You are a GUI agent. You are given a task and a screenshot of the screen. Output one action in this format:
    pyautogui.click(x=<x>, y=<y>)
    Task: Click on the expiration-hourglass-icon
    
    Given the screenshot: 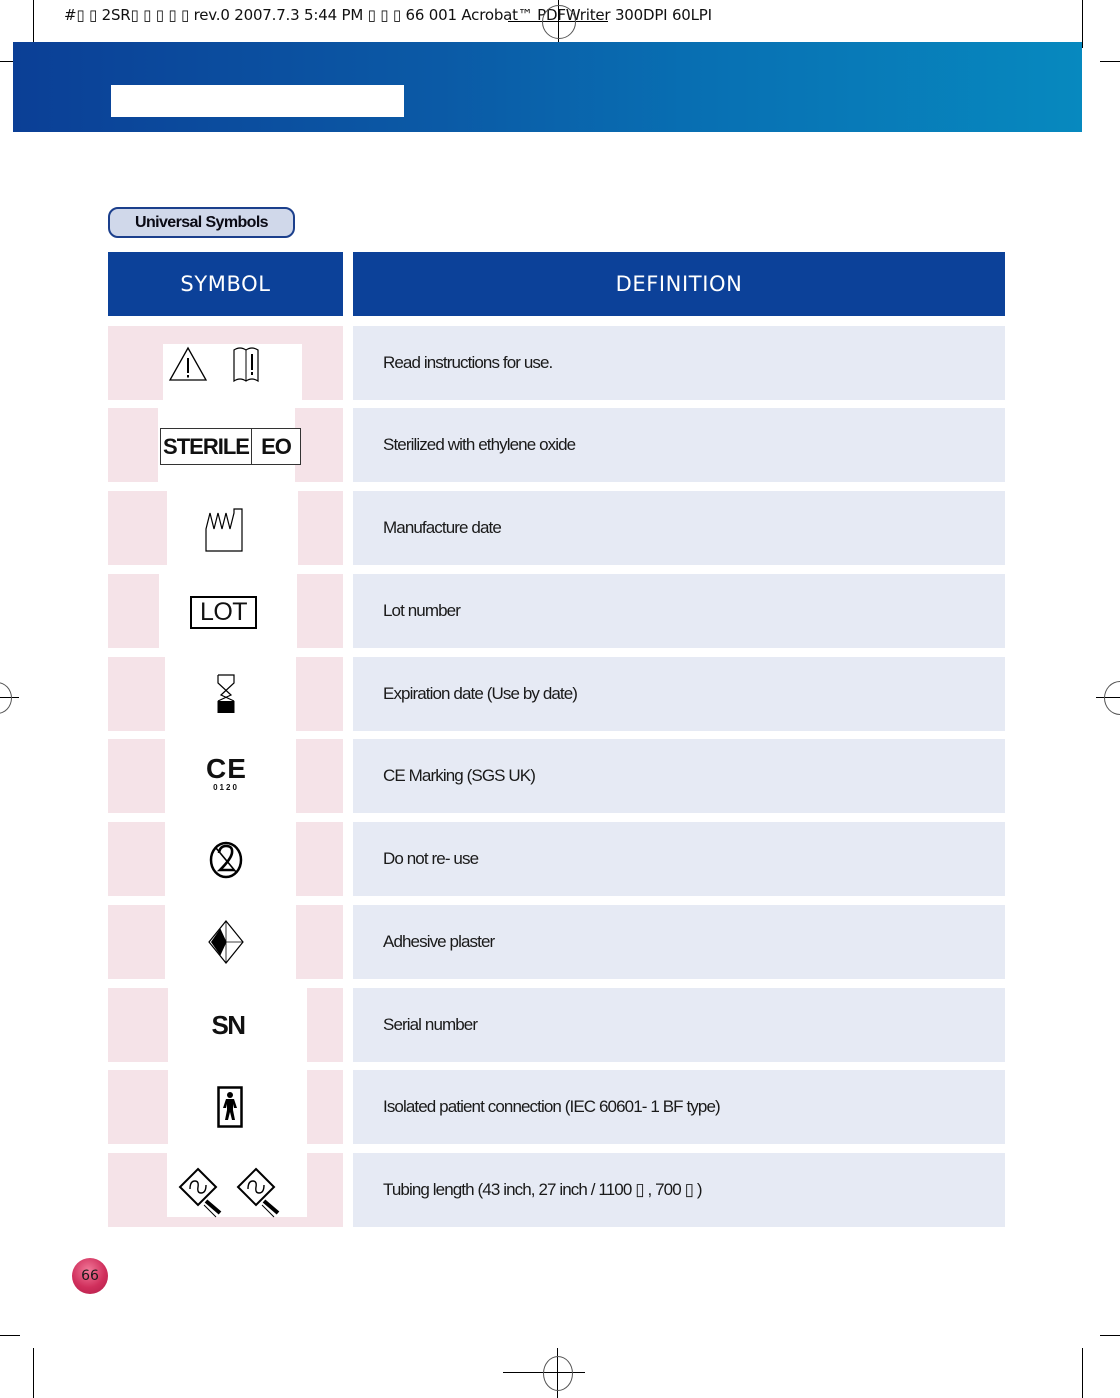 What is the action you would take?
    pyautogui.click(x=226, y=693)
    